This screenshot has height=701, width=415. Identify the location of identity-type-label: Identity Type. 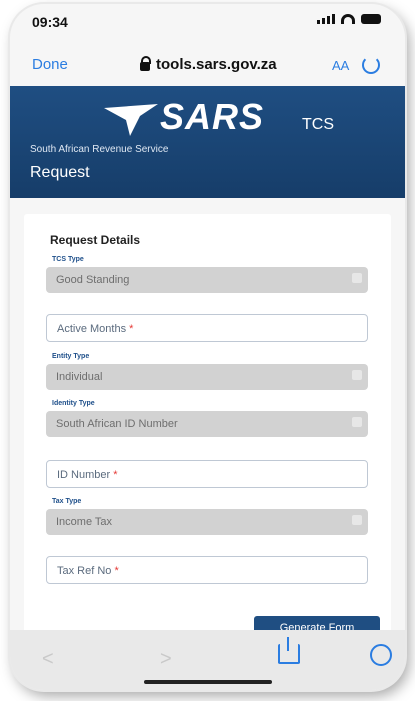
(73, 403).